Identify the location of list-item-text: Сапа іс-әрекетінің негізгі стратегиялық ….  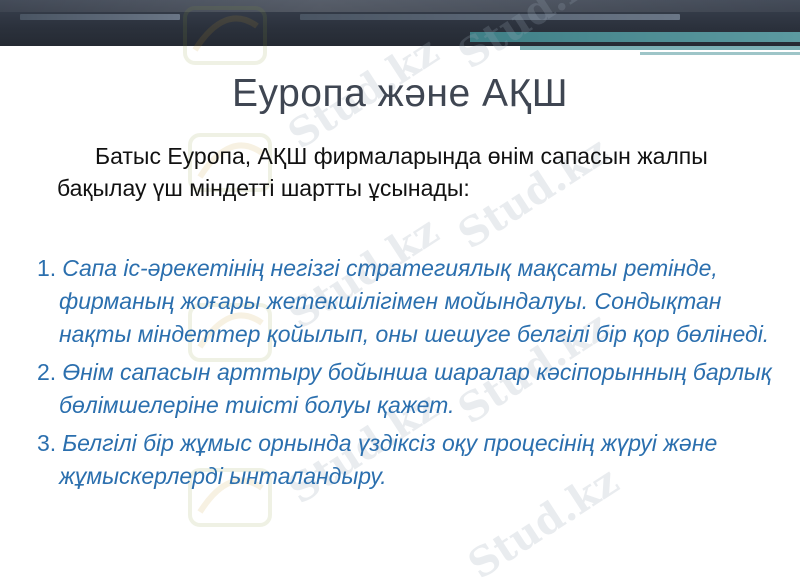
(414, 301).